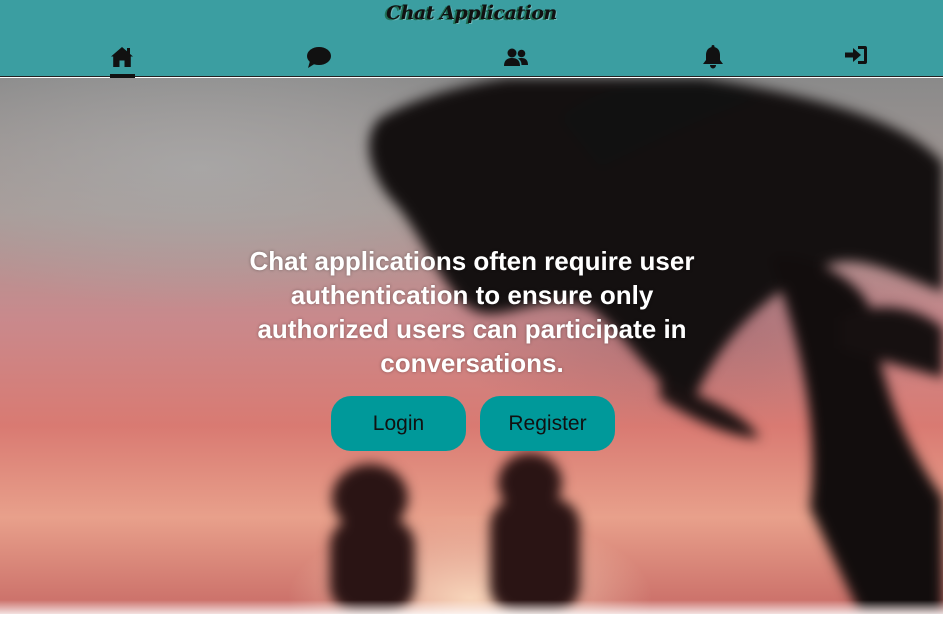  I want to click on chat-bubble-icon, so click(319, 57).